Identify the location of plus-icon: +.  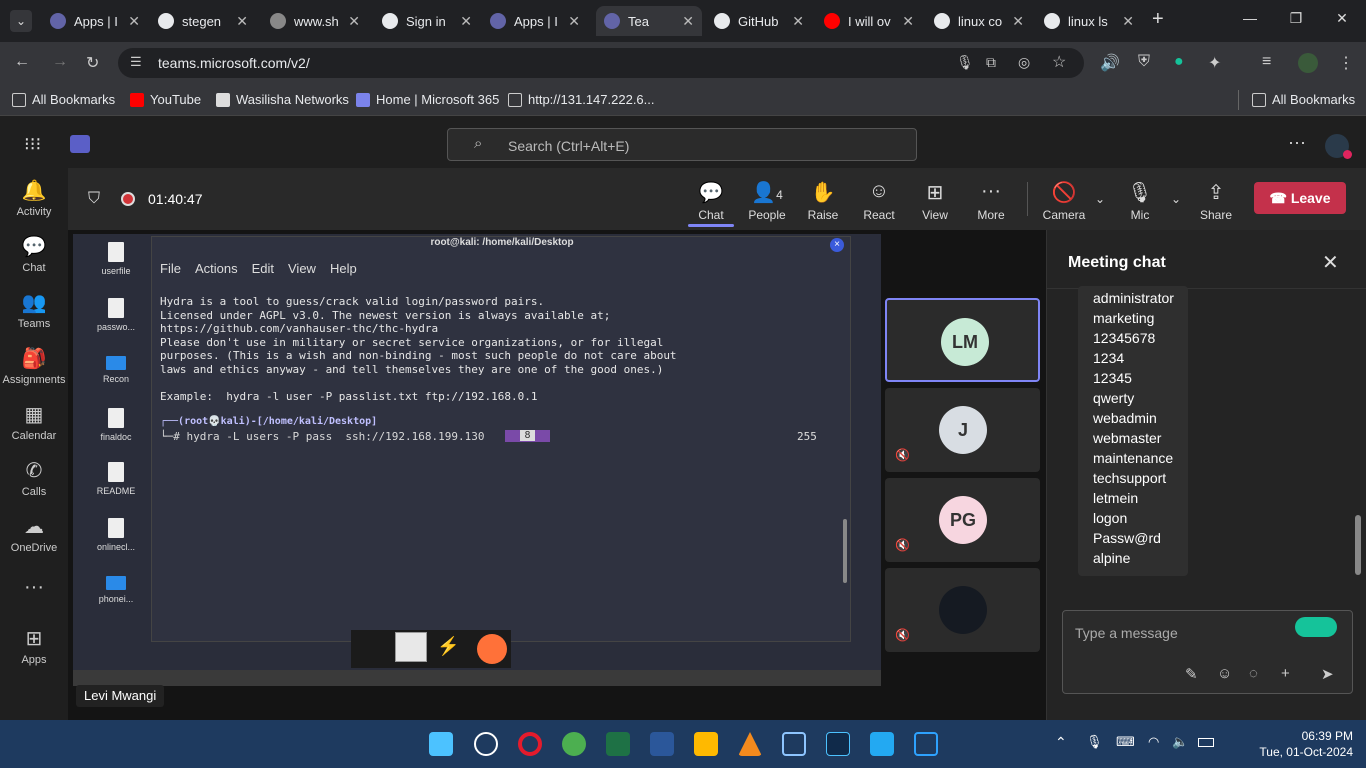
(1285, 673).